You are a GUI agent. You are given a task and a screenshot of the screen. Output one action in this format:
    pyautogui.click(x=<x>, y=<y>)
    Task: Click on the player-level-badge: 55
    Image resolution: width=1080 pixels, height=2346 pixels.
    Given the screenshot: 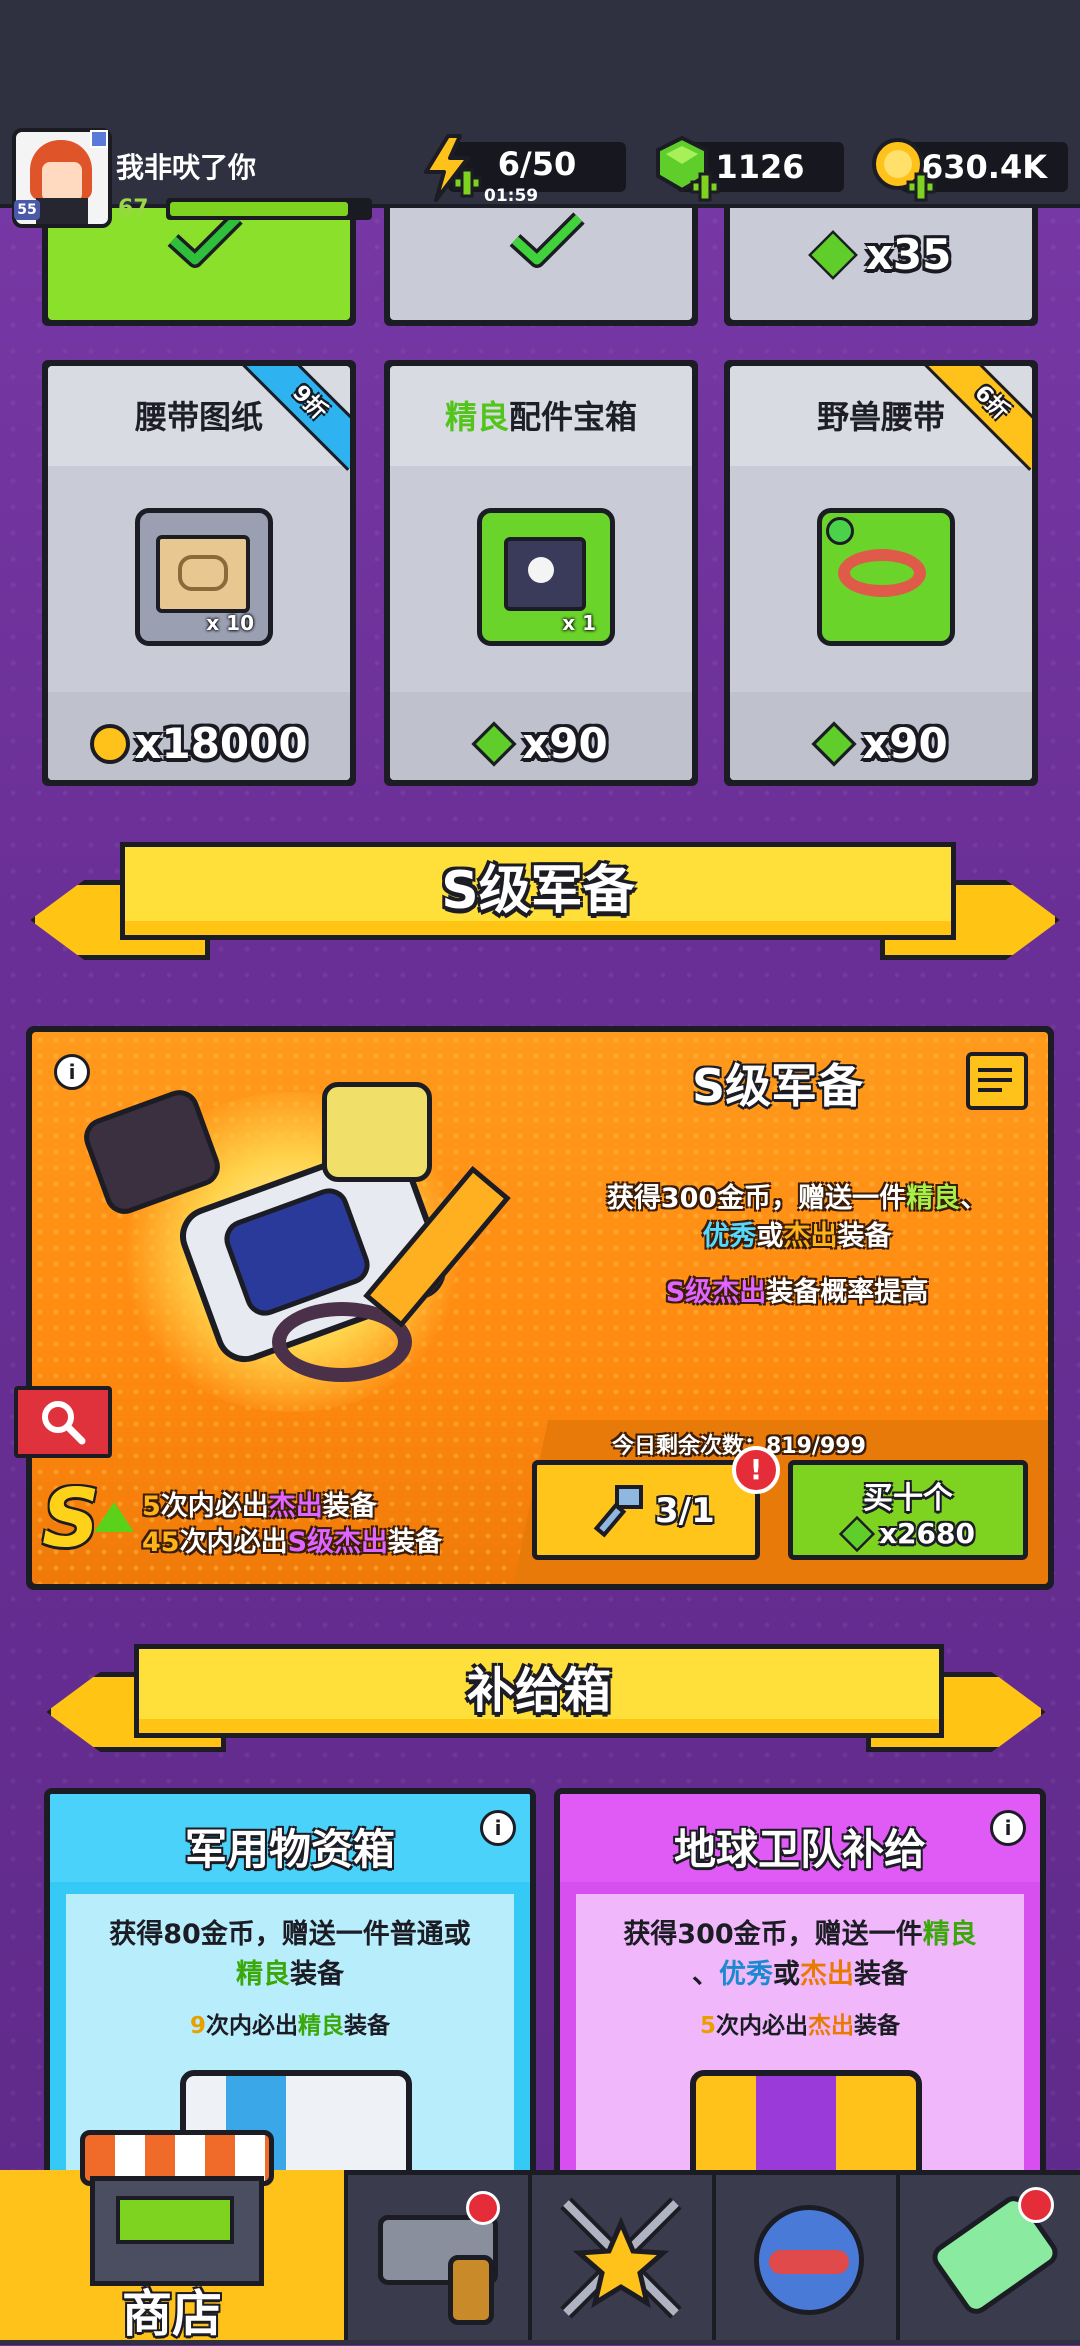 What is the action you would take?
    pyautogui.click(x=27, y=210)
    